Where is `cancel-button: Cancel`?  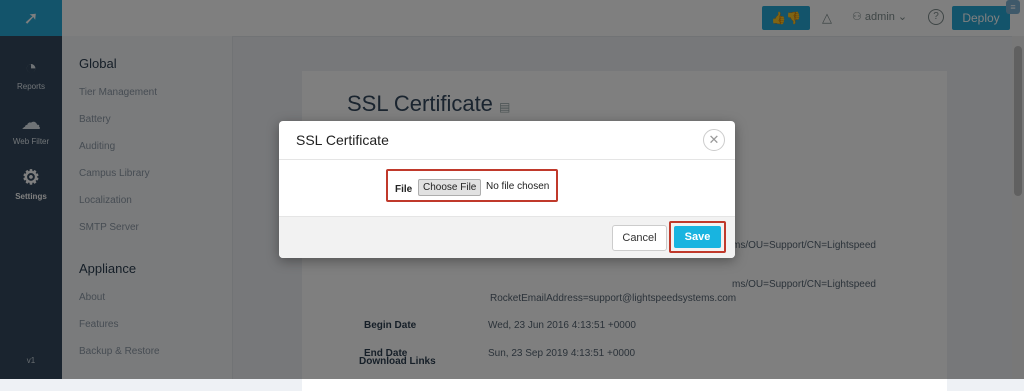 cancel-button: Cancel is located at coordinates (639, 238).